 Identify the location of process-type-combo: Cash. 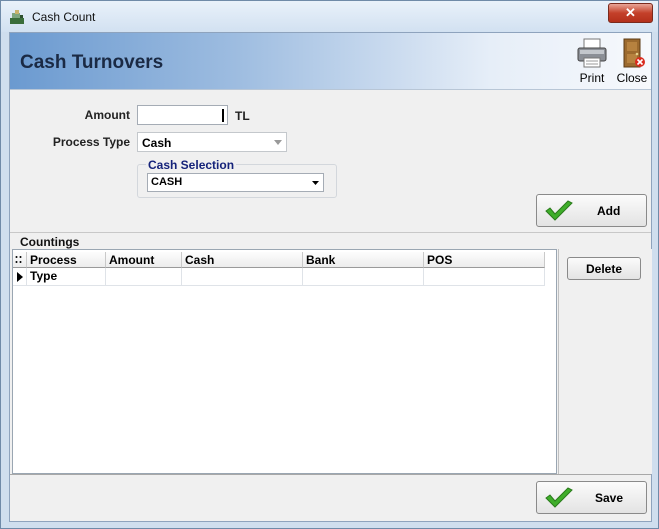
(212, 142).